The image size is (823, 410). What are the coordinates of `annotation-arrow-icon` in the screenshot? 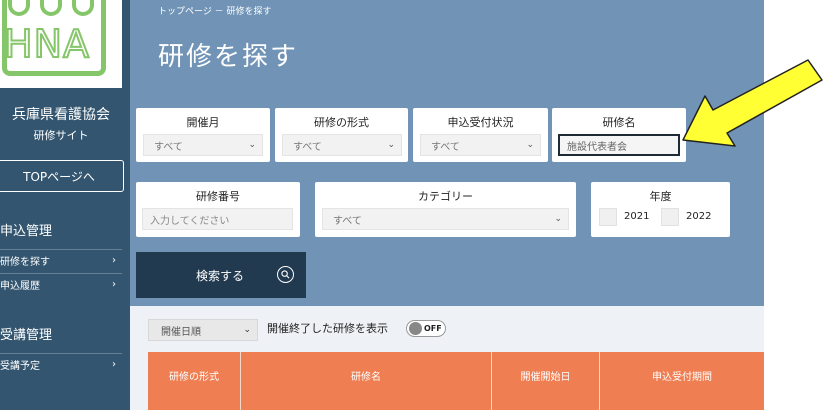 It's located at (752, 103).